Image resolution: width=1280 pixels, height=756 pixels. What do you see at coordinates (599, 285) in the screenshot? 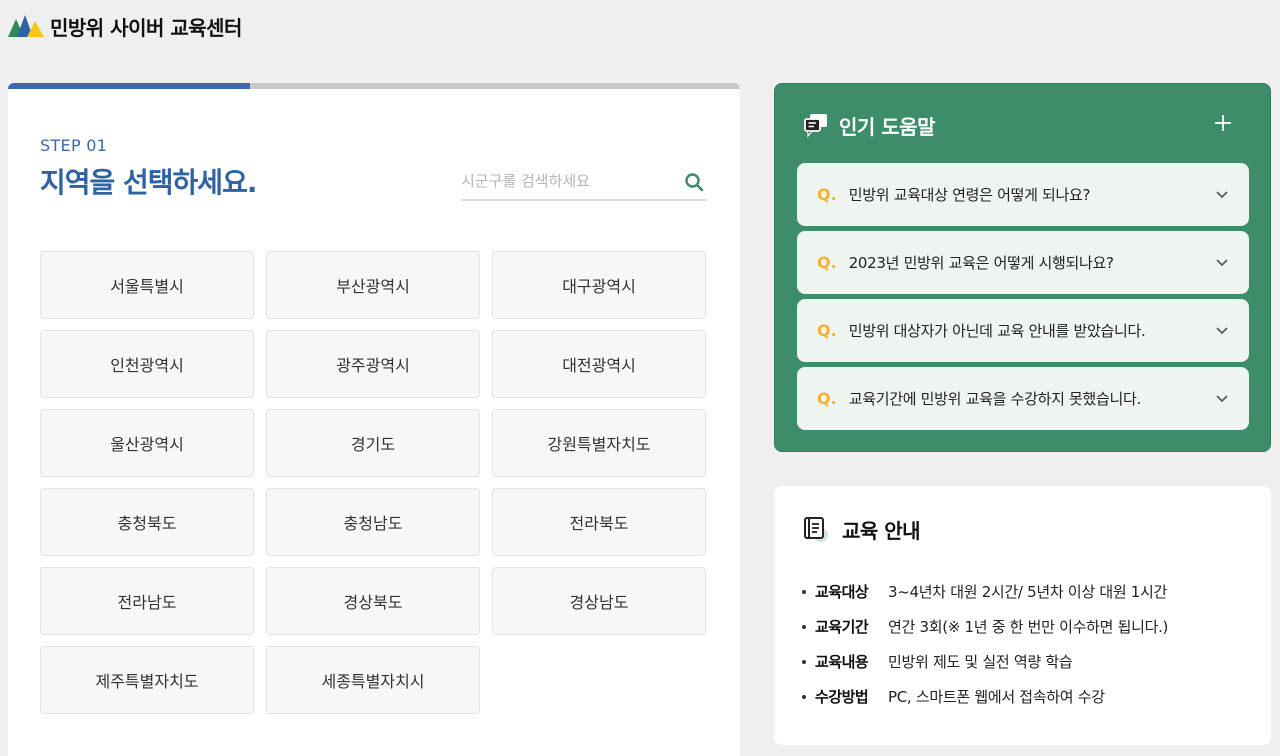
I see `region-button: 대구광역시` at bounding box center [599, 285].